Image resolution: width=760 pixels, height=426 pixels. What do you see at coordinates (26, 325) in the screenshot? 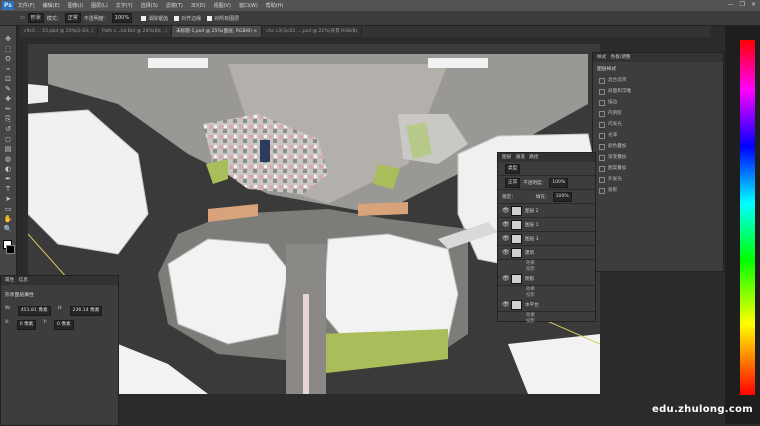
I see `x-input: 0 像素` at bounding box center [26, 325].